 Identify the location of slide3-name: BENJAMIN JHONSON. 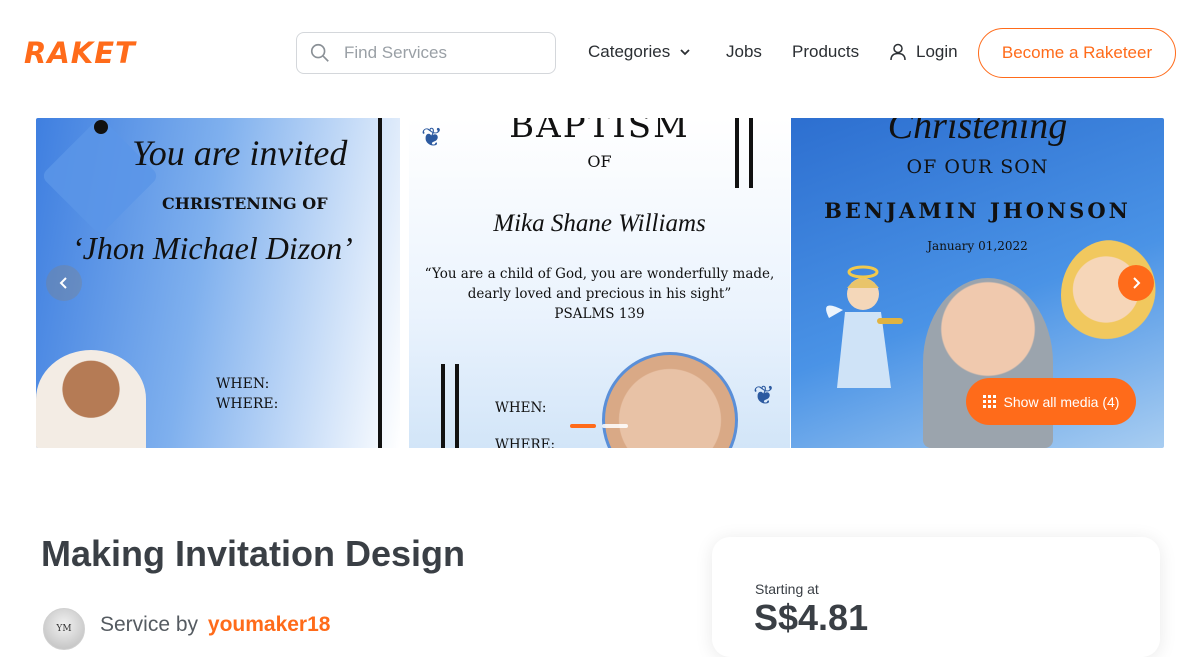
(977, 210).